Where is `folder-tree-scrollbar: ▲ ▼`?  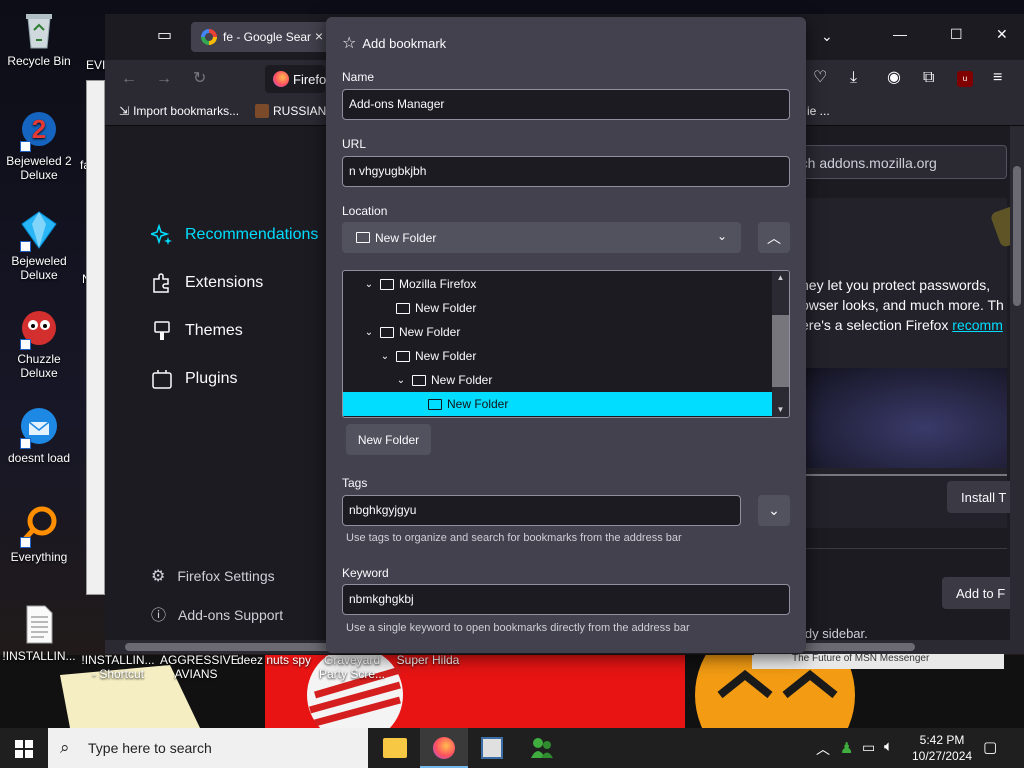
folder-tree-scrollbar: ▲ ▼ is located at coordinates (780, 344).